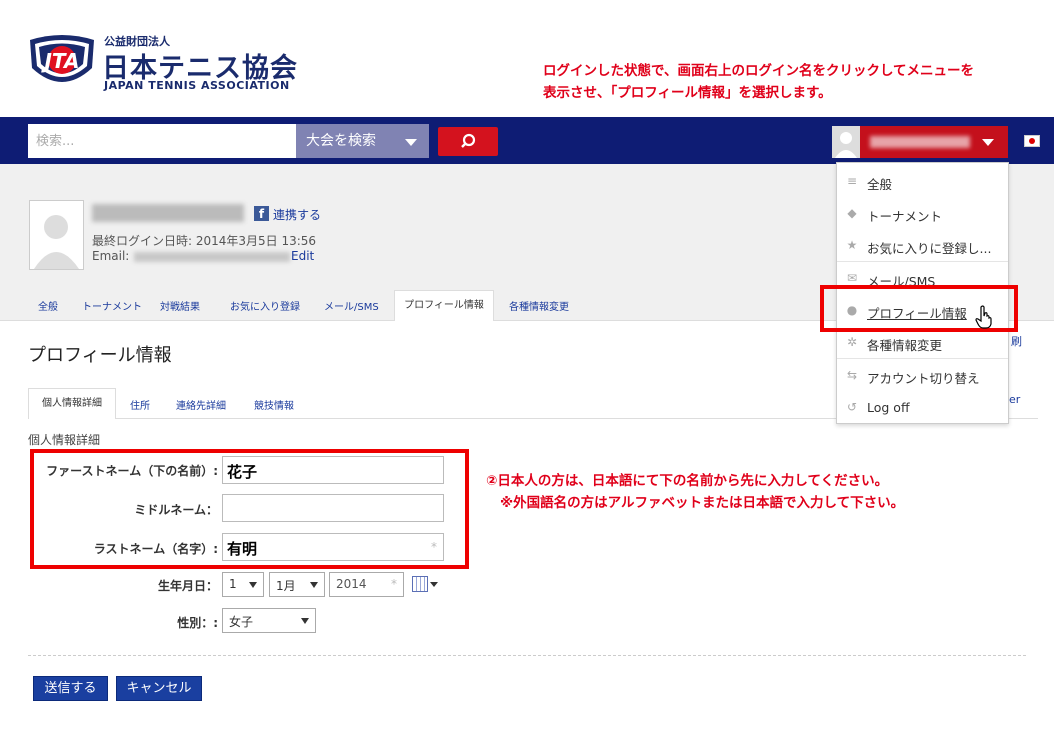 This screenshot has width=1054, height=743. Describe the element at coordinates (180, 305) in the screenshot. I see `tab-match-results: 対戦結果` at that location.